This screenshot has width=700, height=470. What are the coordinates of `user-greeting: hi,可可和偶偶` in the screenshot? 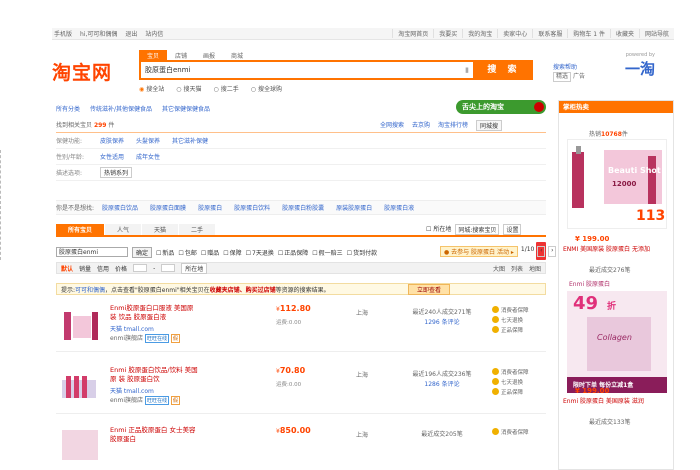 It's located at (98, 33).